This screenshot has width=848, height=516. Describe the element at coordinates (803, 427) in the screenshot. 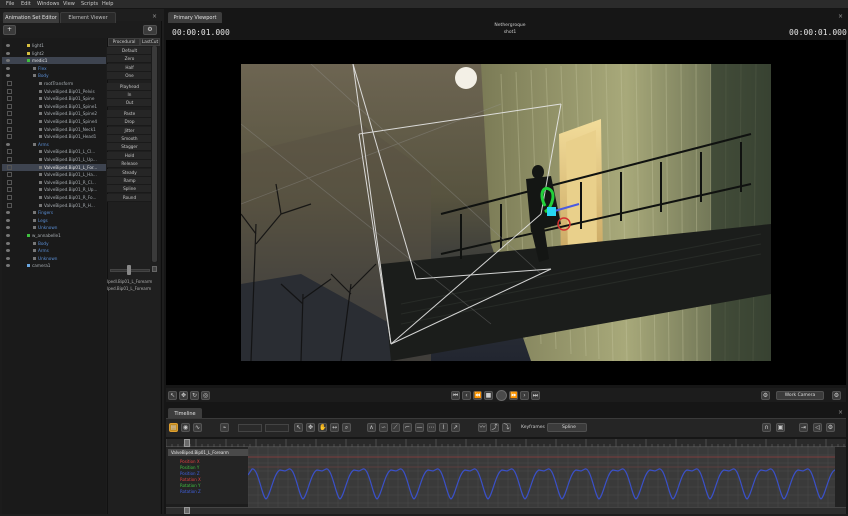

I see `frame-all-icon: ⇥` at that location.